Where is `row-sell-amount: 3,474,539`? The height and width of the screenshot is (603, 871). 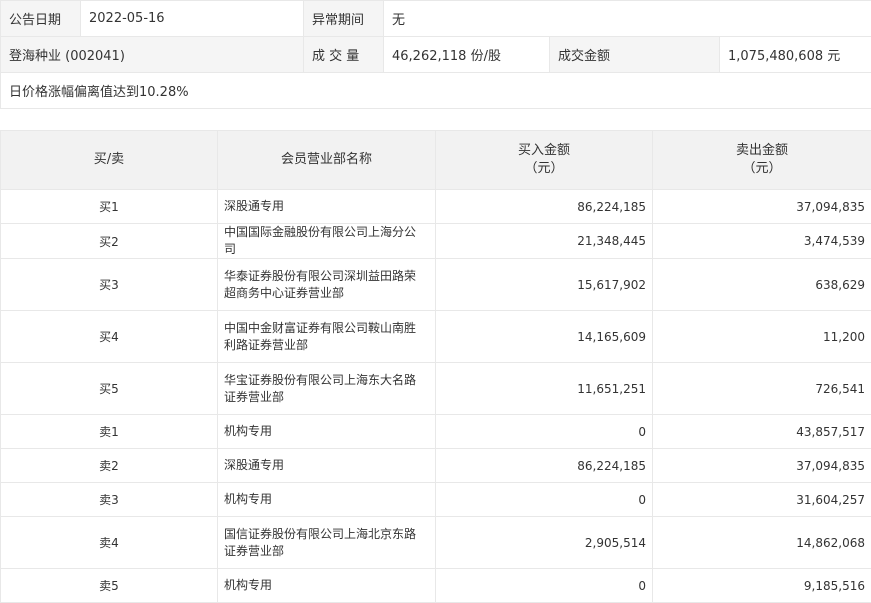
row-sell-amount: 3,474,539 is located at coordinates (762, 241).